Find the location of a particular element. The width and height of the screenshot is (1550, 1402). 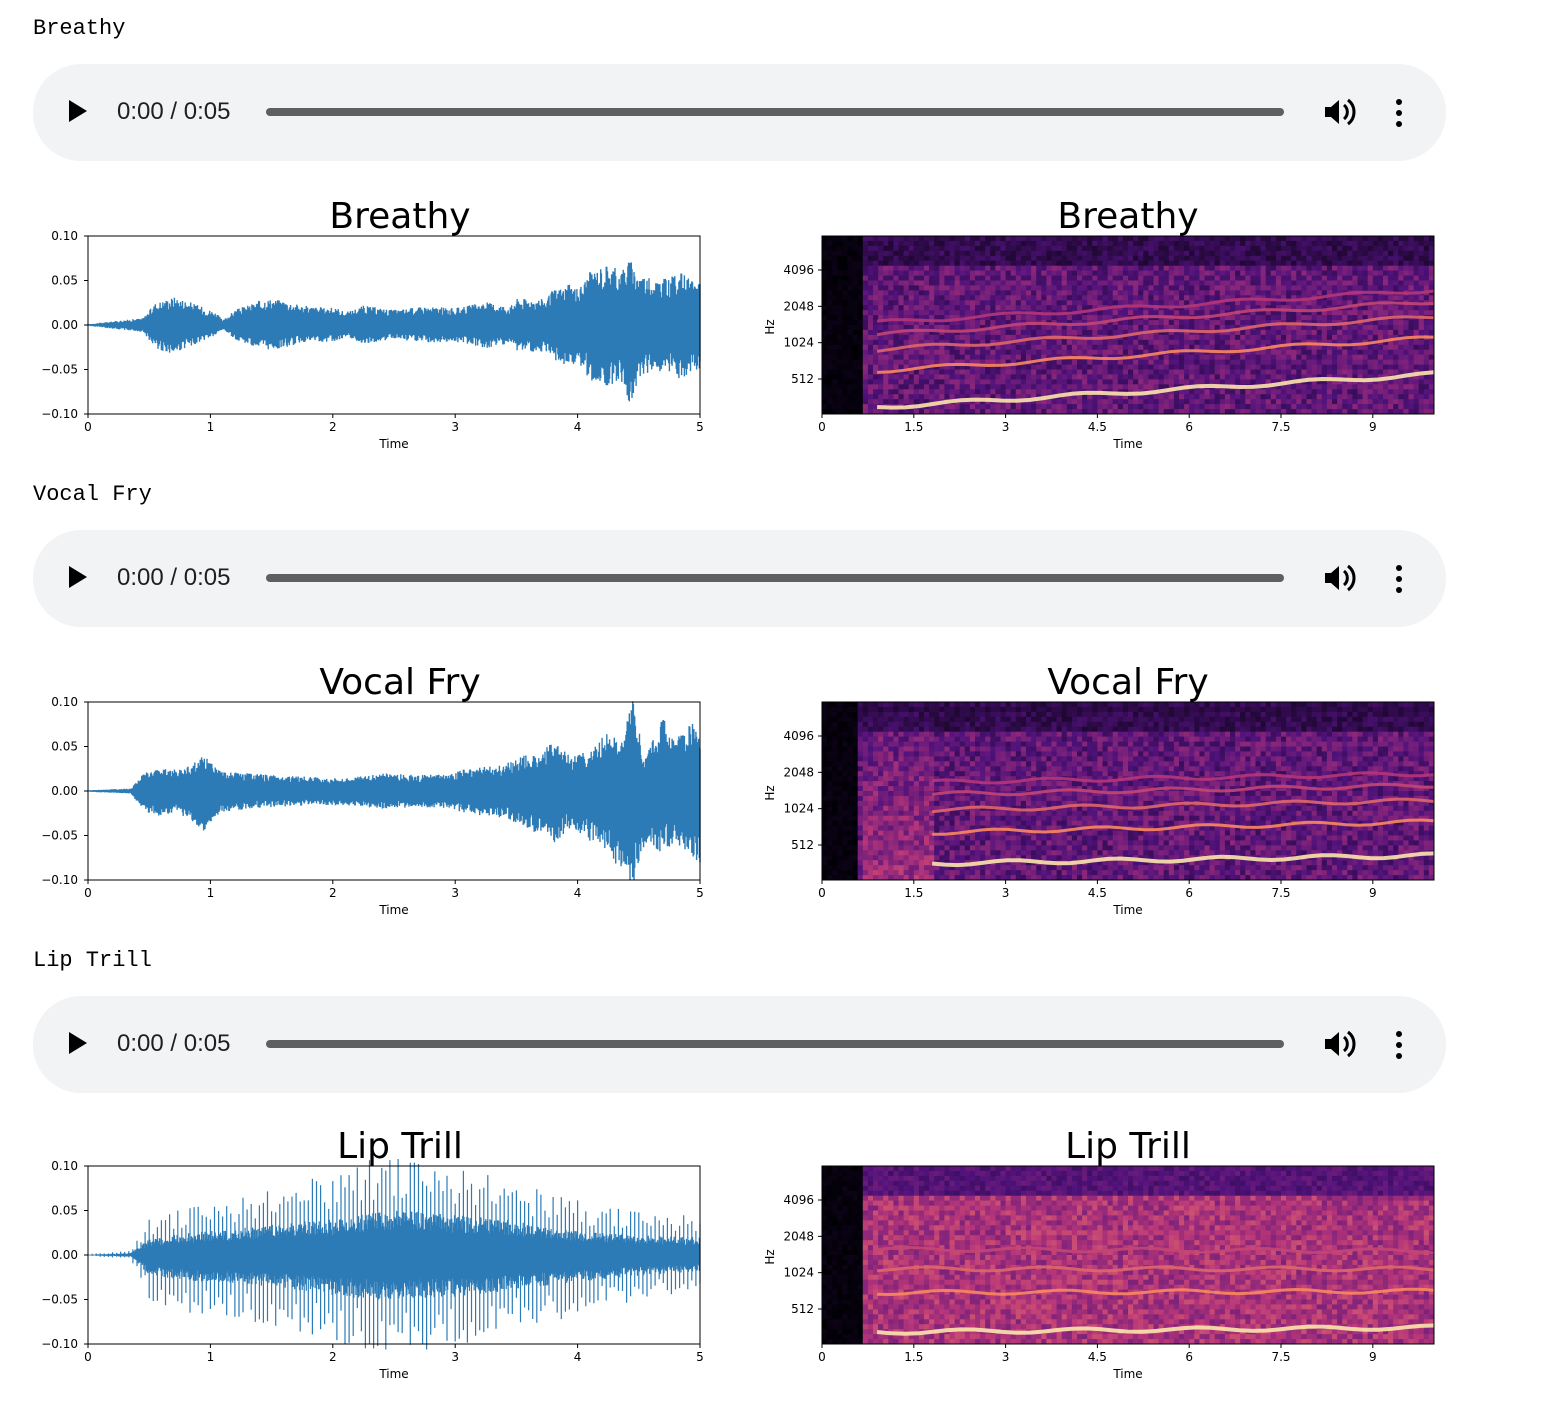

audio-player-breathy: 0:00 / 0:05 is located at coordinates (739, 112).